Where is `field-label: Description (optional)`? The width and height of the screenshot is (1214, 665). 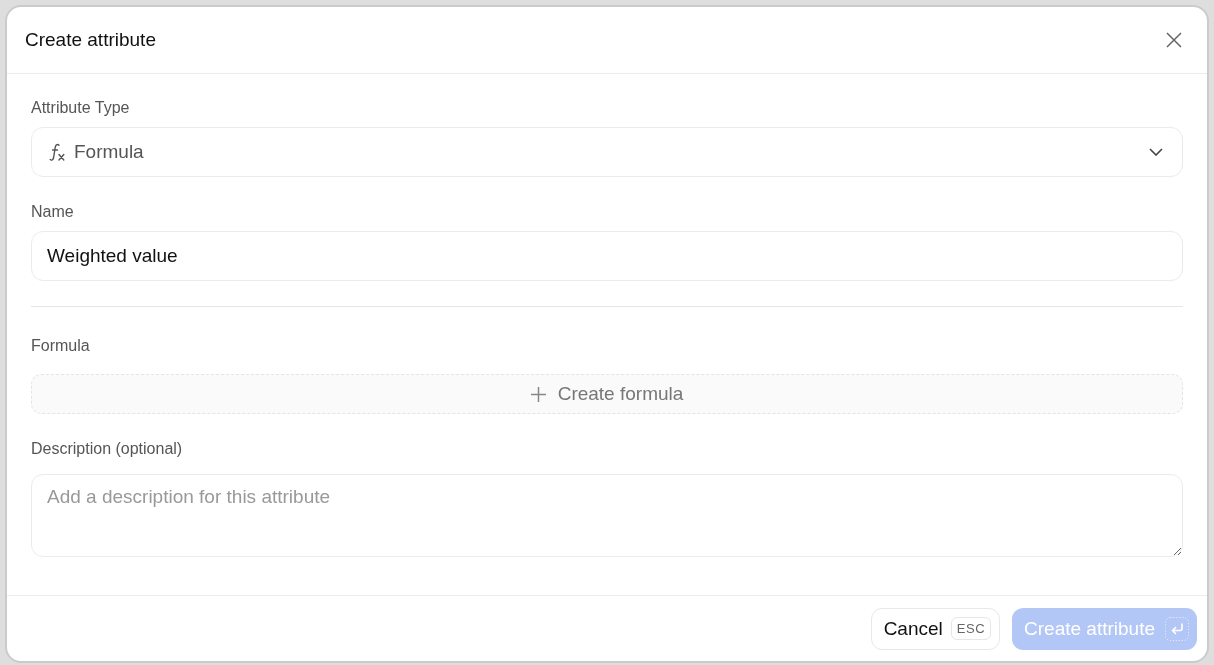
field-label: Description (optional) is located at coordinates (107, 449).